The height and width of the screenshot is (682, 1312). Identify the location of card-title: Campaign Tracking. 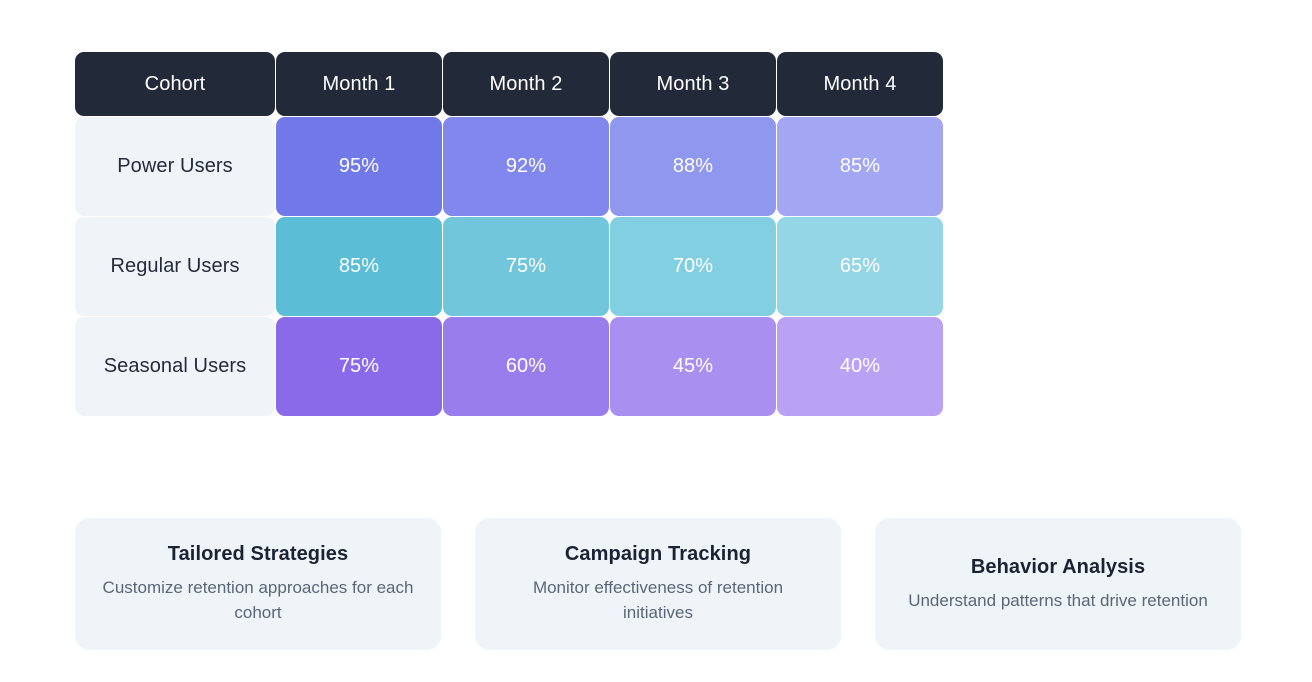
(658, 554).